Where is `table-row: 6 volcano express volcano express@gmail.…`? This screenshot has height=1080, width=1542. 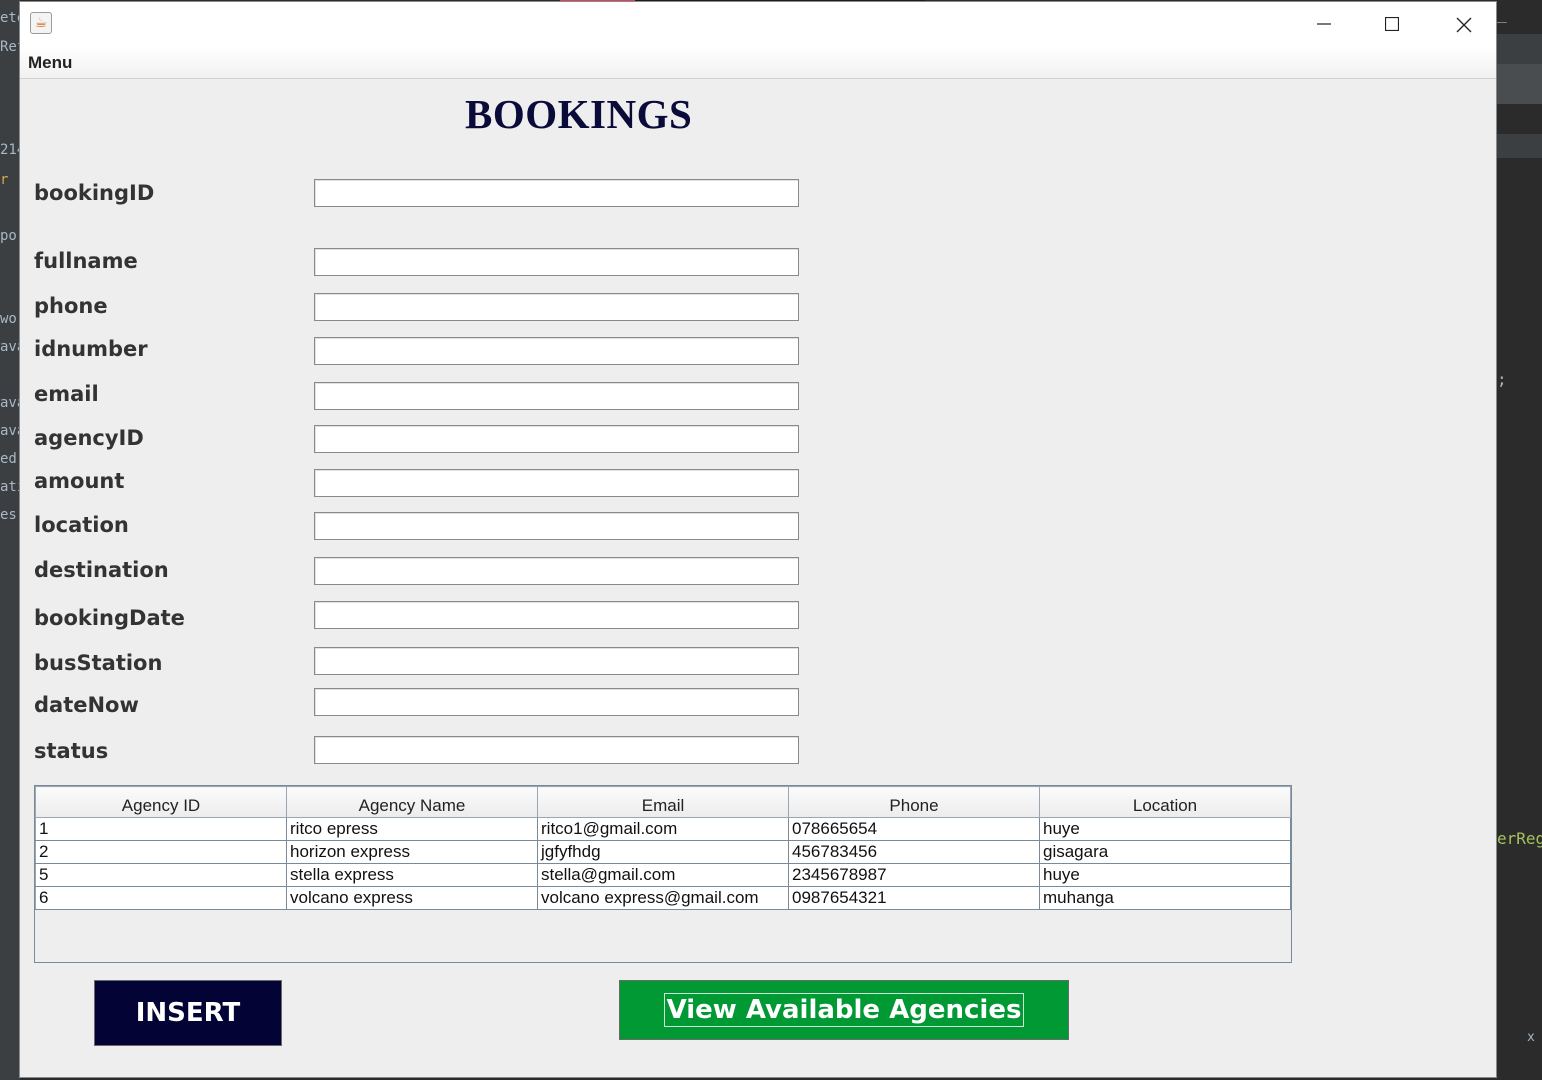
table-row: 6 volcano express volcano express@gmail.… is located at coordinates (663, 898).